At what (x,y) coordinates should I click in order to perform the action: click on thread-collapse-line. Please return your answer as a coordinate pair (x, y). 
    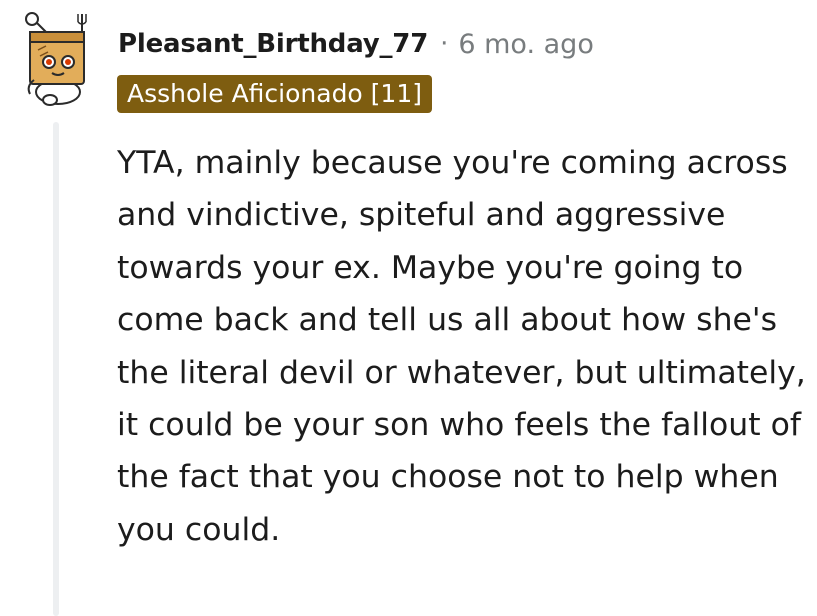
    Looking at the image, I should click on (56, 369).